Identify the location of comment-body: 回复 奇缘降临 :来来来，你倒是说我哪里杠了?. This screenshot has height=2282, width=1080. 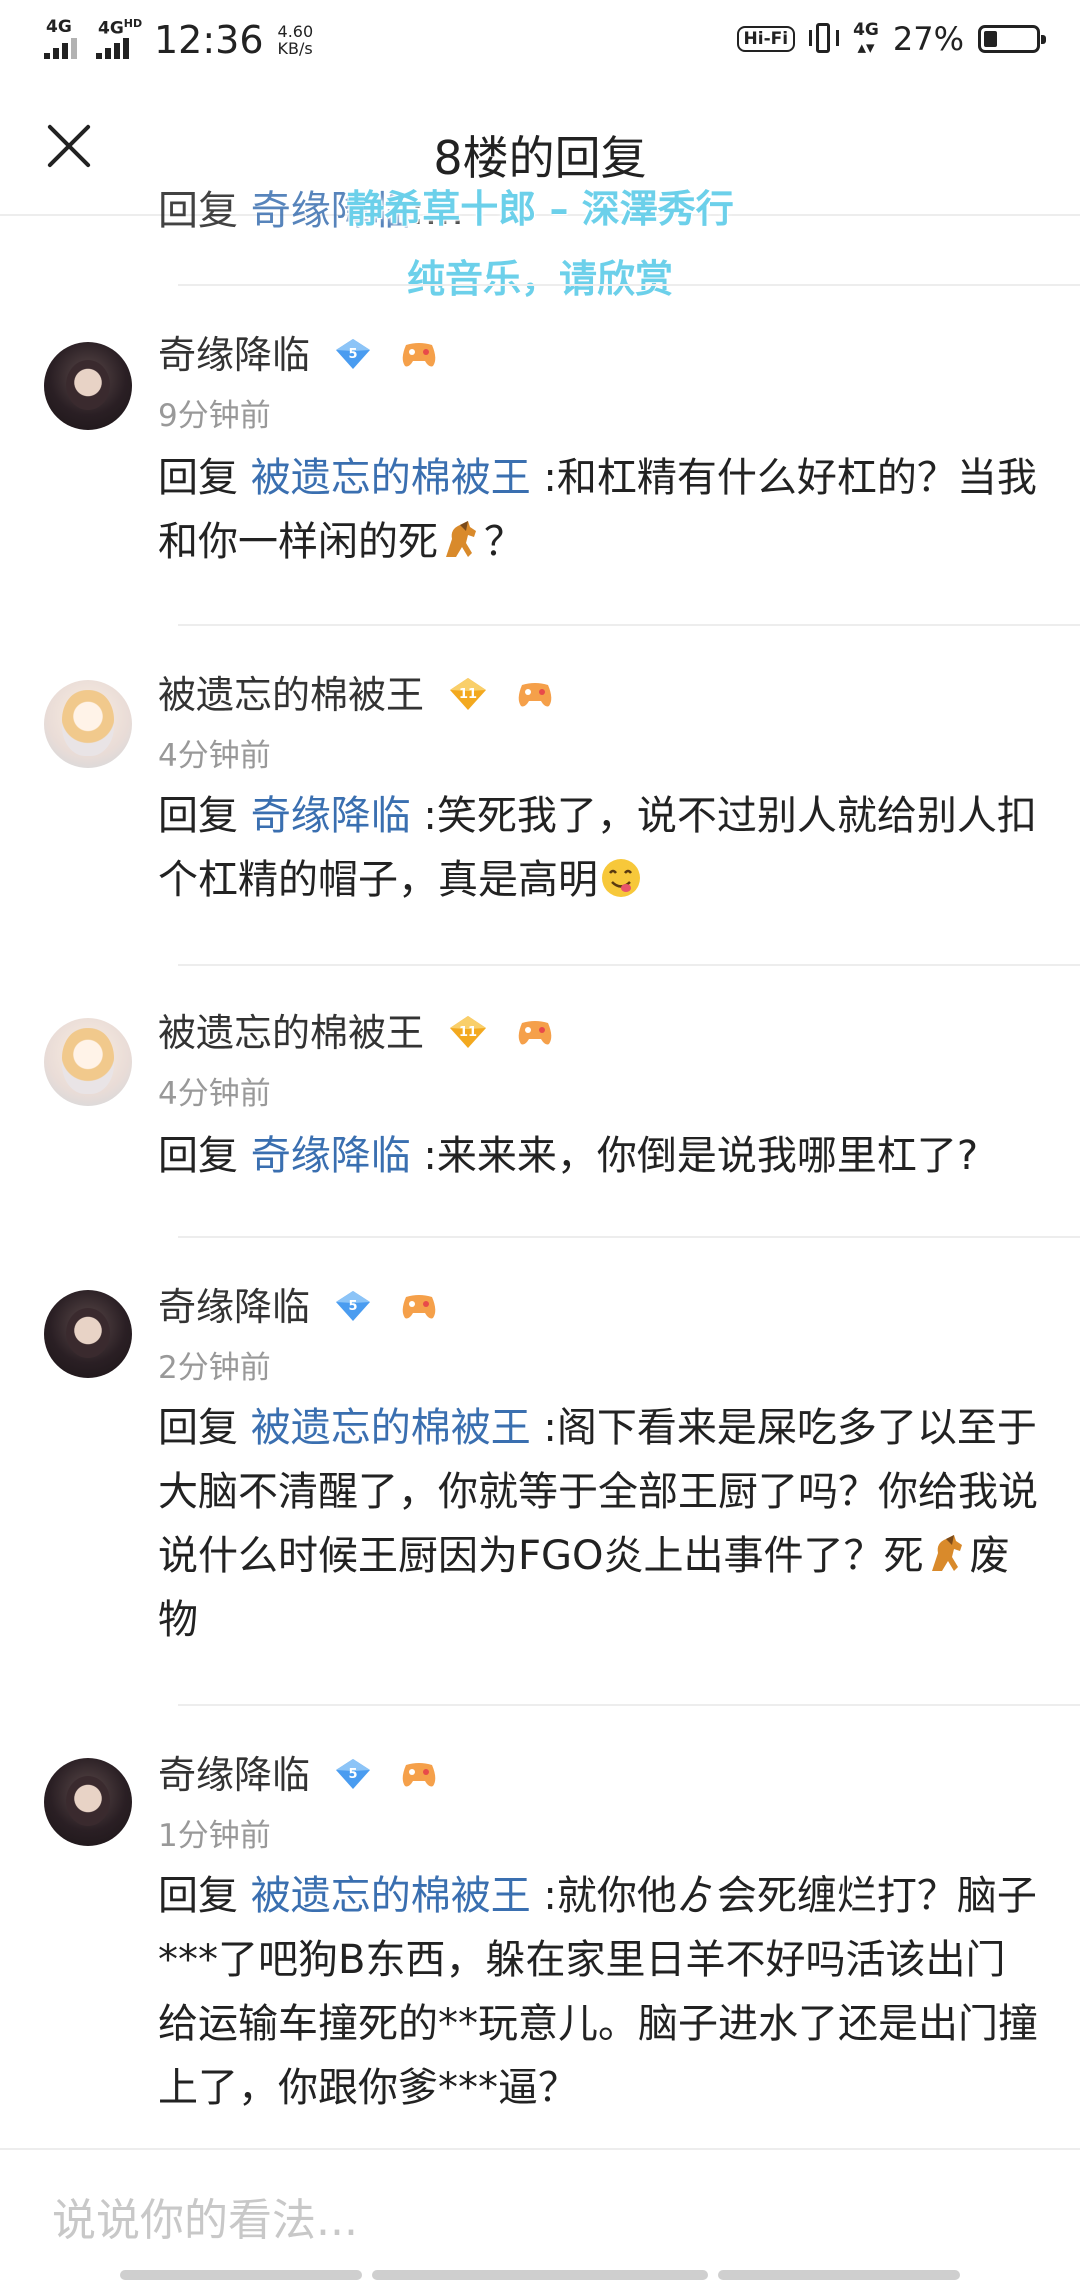
(568, 1156).